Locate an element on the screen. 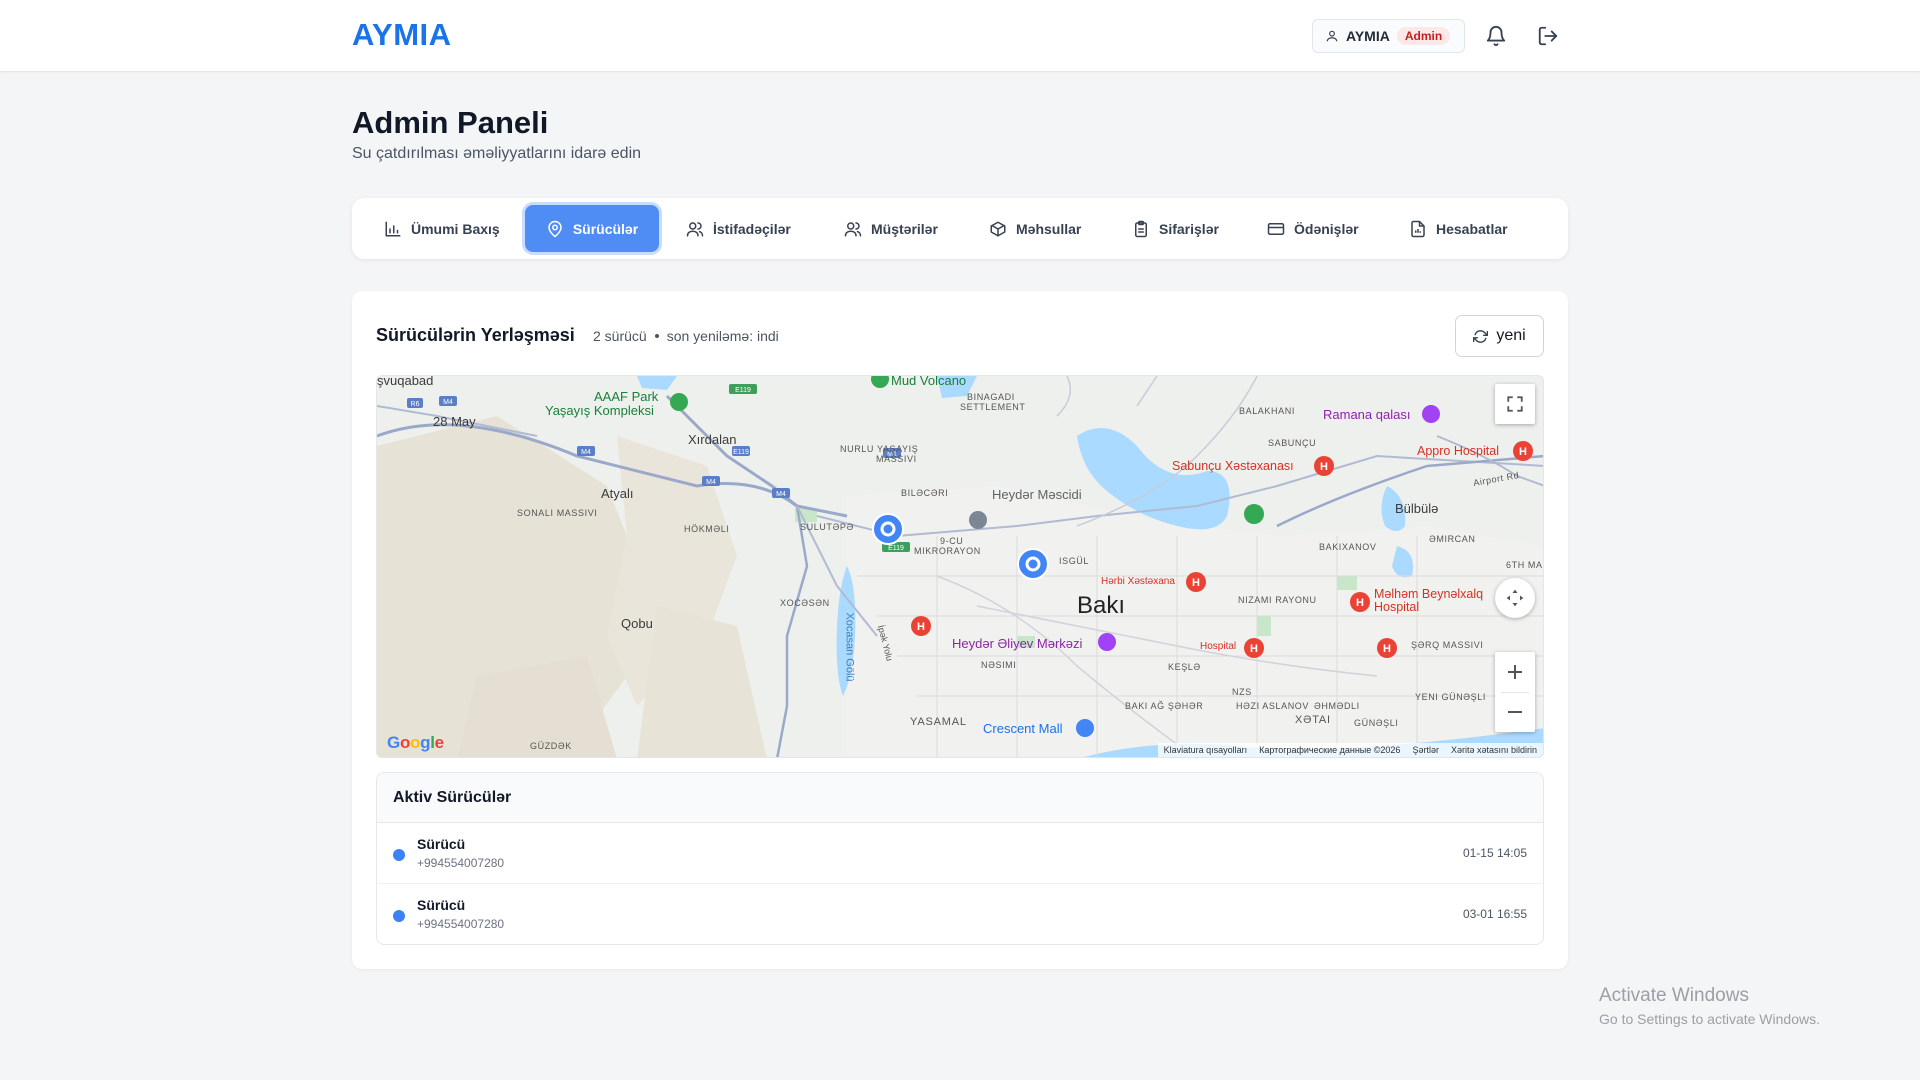 This screenshot has width=1920, height=1080. tab-overview: Ümumi Baxış is located at coordinates (442, 228).